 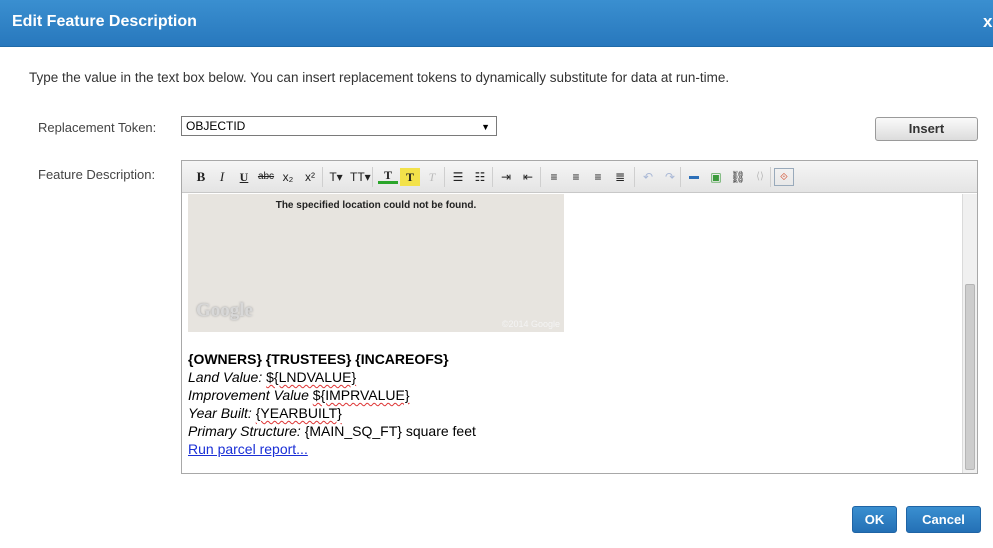 What do you see at coordinates (506, 177) in the screenshot?
I see `indent-icon: ⇥` at bounding box center [506, 177].